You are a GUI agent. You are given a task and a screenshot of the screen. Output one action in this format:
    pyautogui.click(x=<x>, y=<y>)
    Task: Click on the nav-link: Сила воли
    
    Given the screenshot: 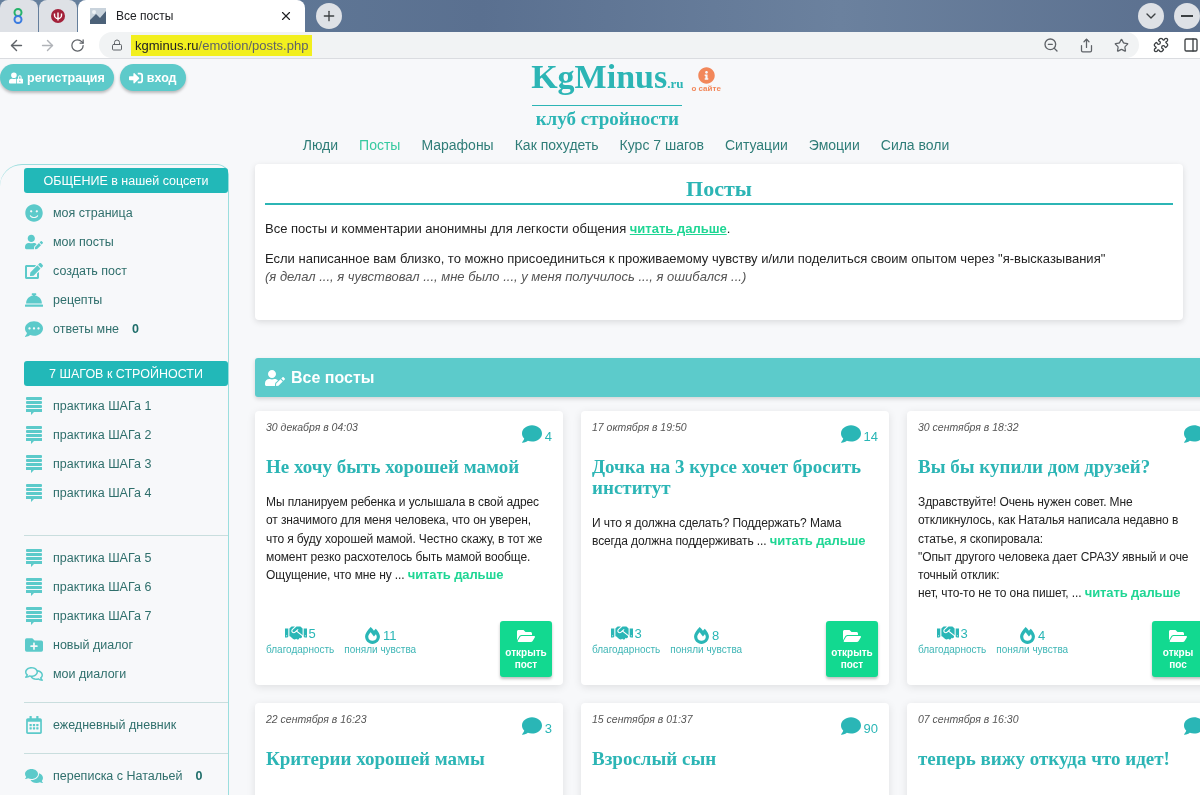 What is the action you would take?
    pyautogui.click(x=915, y=150)
    